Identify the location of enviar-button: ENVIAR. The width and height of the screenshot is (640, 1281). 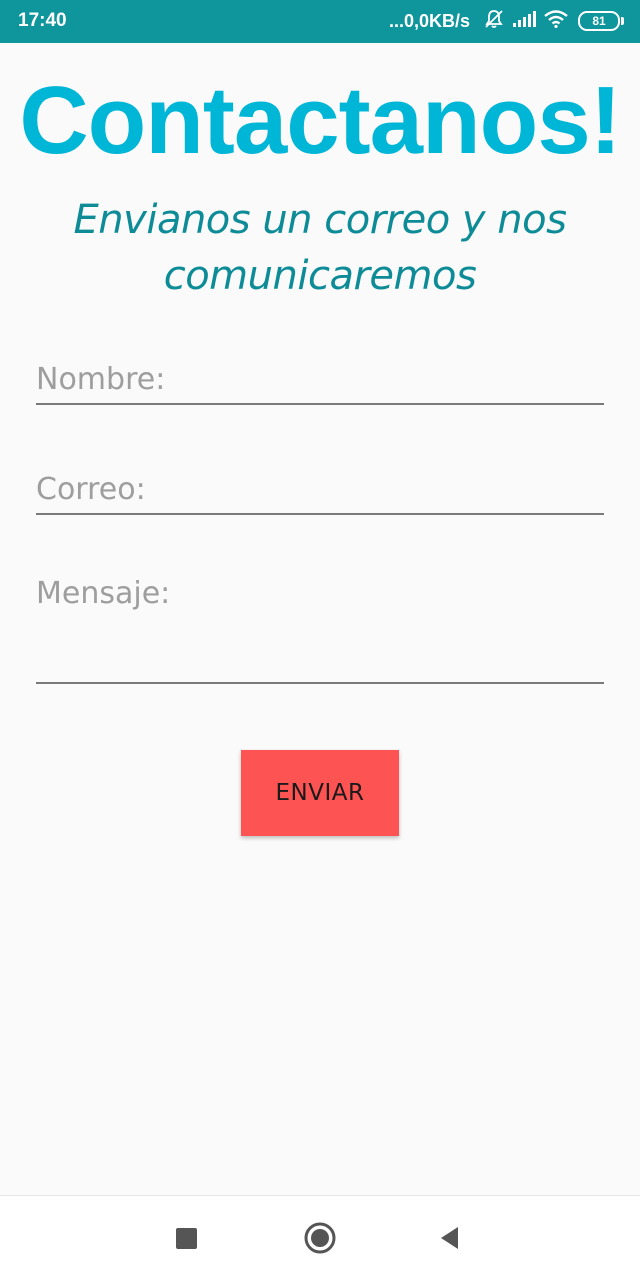
(320, 793).